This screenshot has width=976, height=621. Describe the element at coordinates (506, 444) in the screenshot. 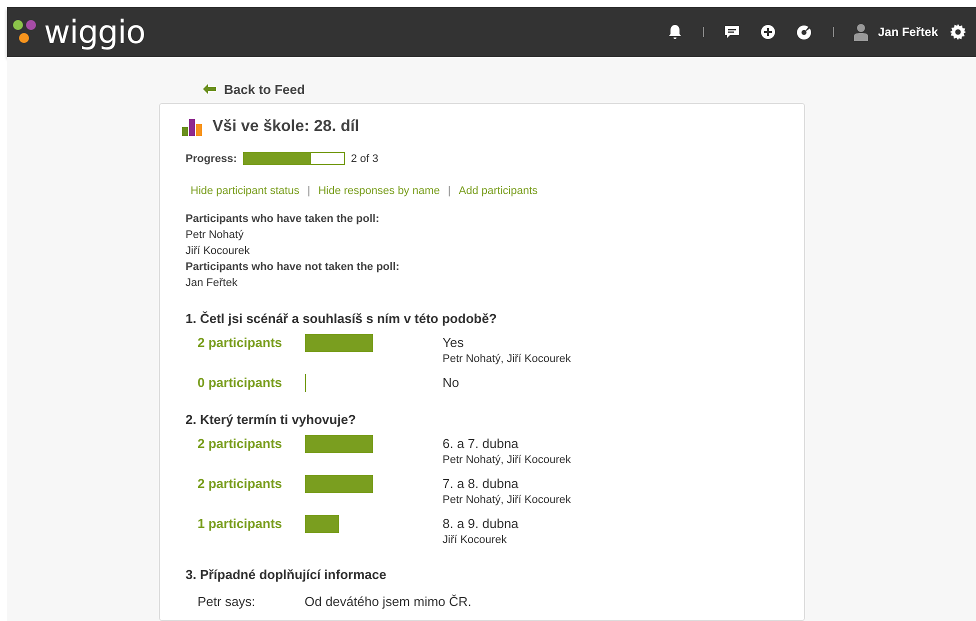

I see `answer-option: 6. a 7. dubna` at that location.